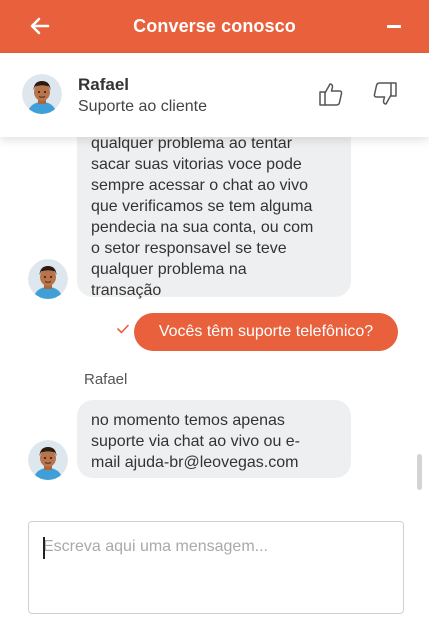 This screenshot has width=429, height=632. Describe the element at coordinates (394, 26) in the screenshot. I see `minus-icon` at that location.